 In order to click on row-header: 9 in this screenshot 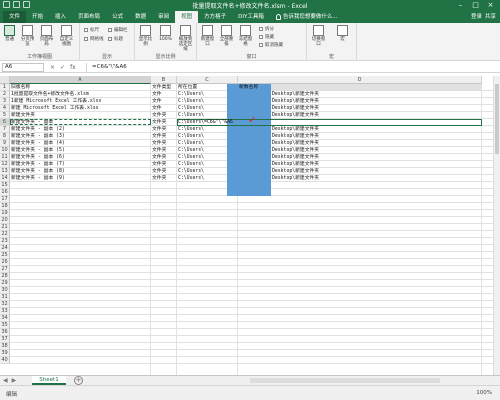, I will do `click(5, 143)`.